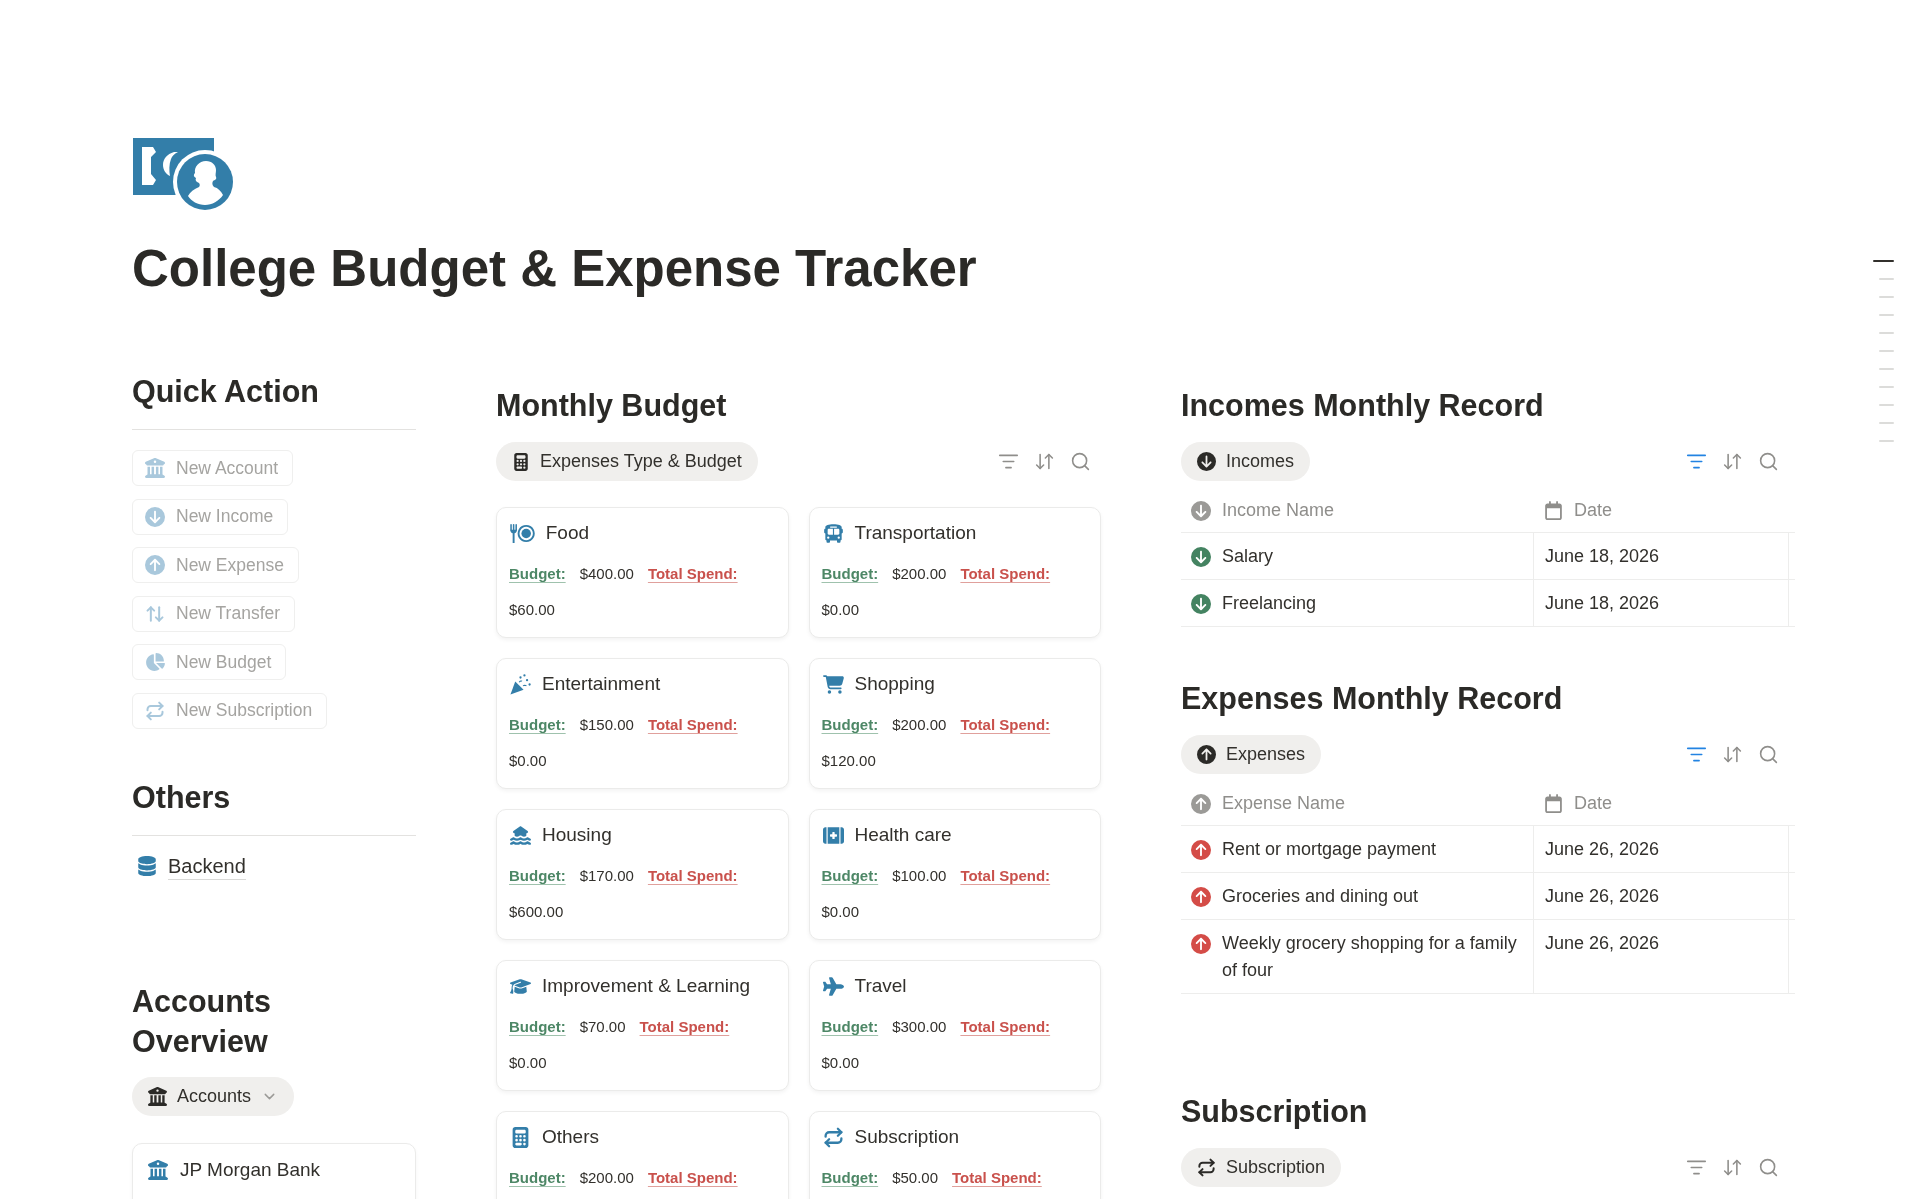 The image size is (1920, 1199). I want to click on budget-card: Improvement & Learning Budget: $70.00 Total Spend: $0.00, so click(642, 1025).